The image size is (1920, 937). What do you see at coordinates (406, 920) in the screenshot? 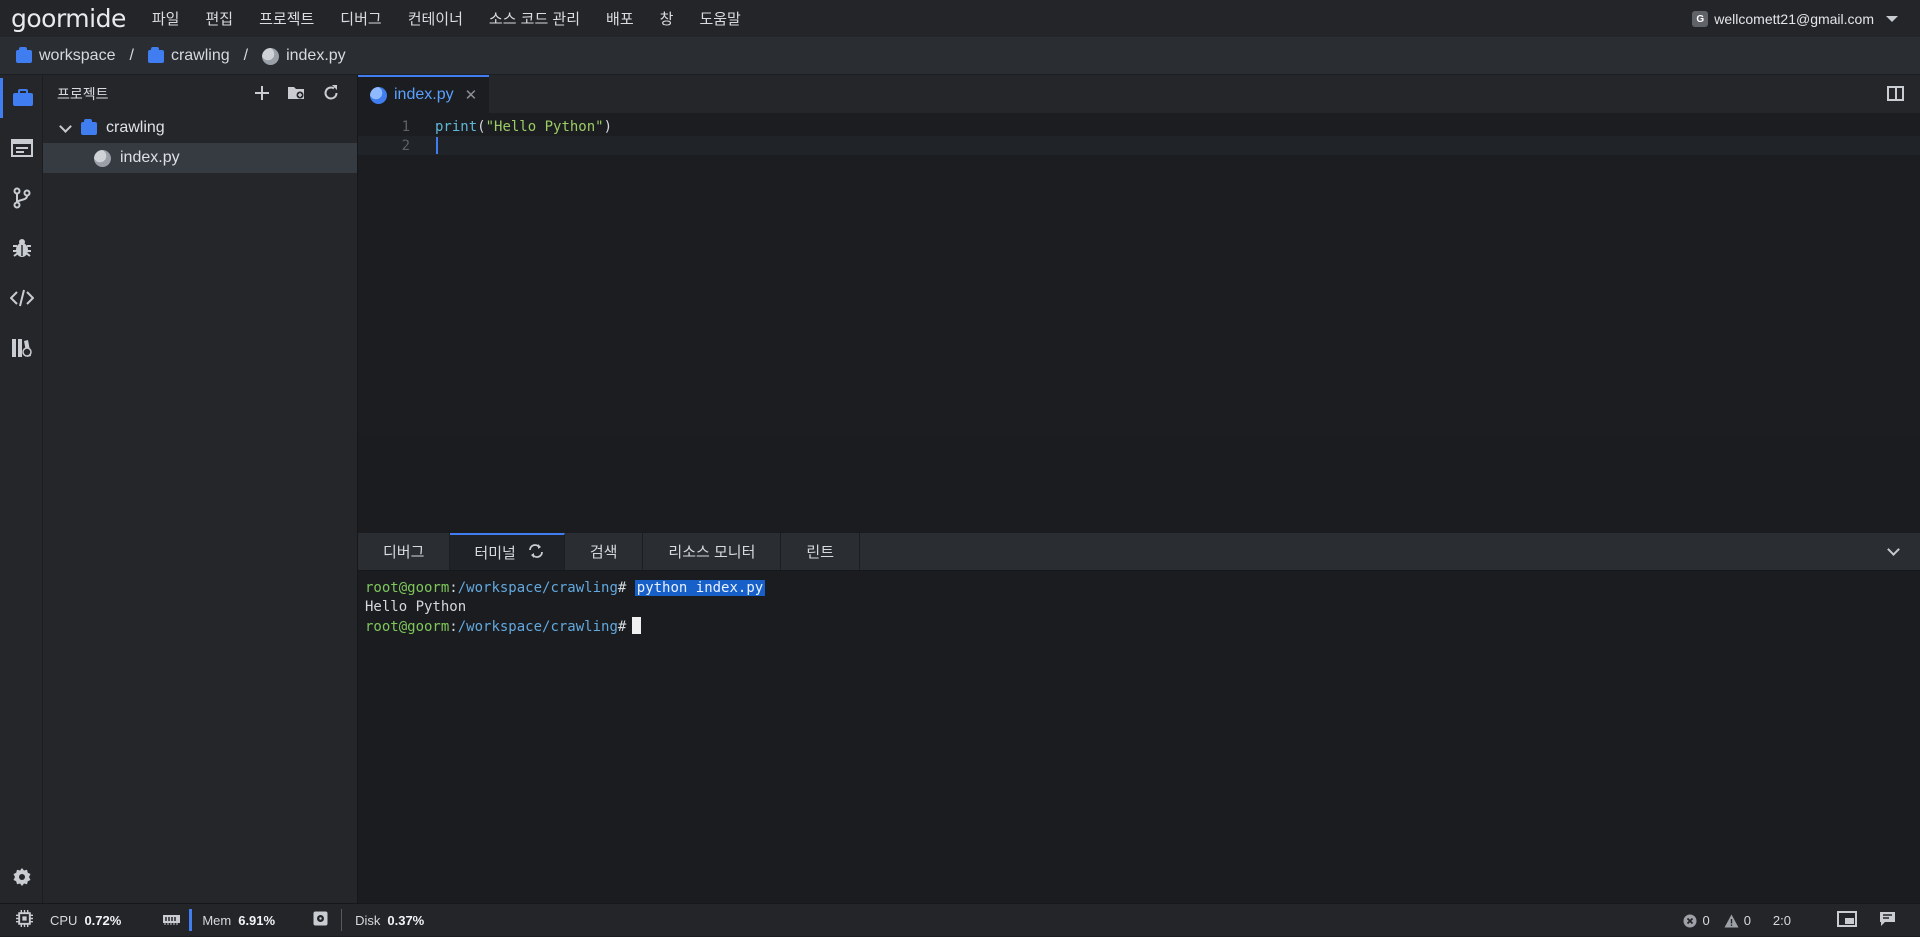
I see `disk-value: 0.37%` at bounding box center [406, 920].